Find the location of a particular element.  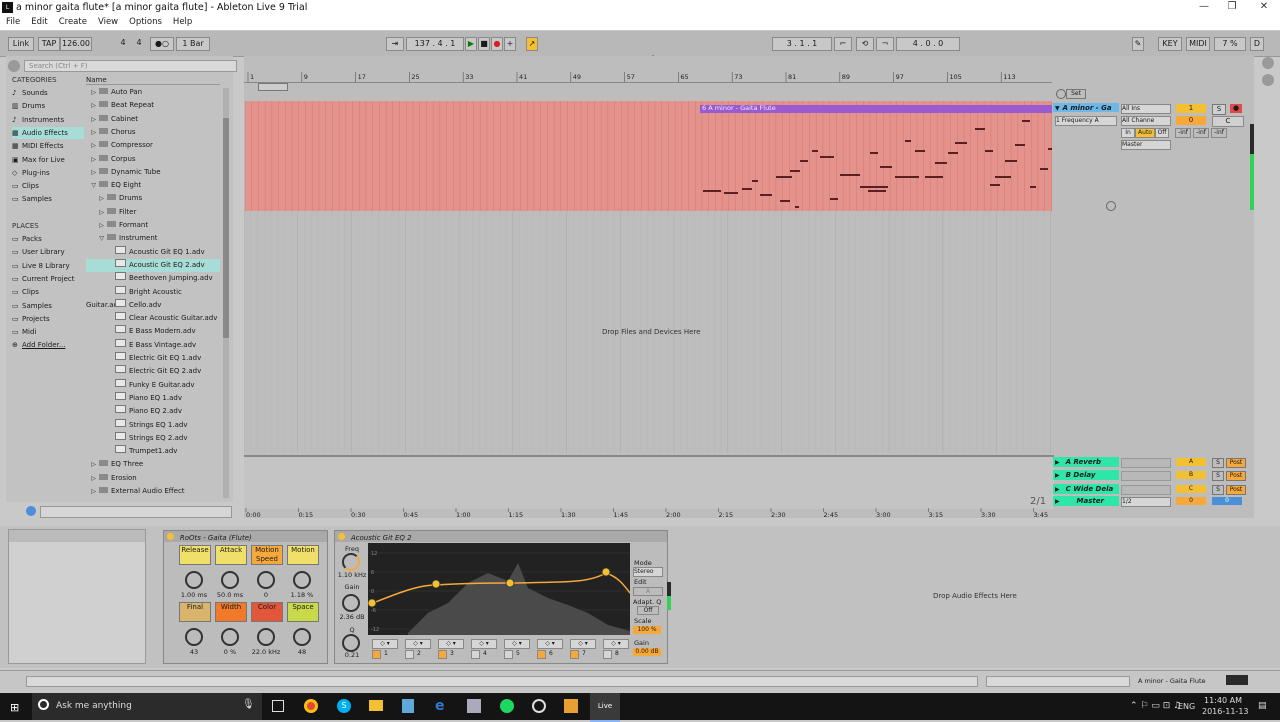

eq-gain2-field: 0.00 dB is located at coordinates (647, 652).